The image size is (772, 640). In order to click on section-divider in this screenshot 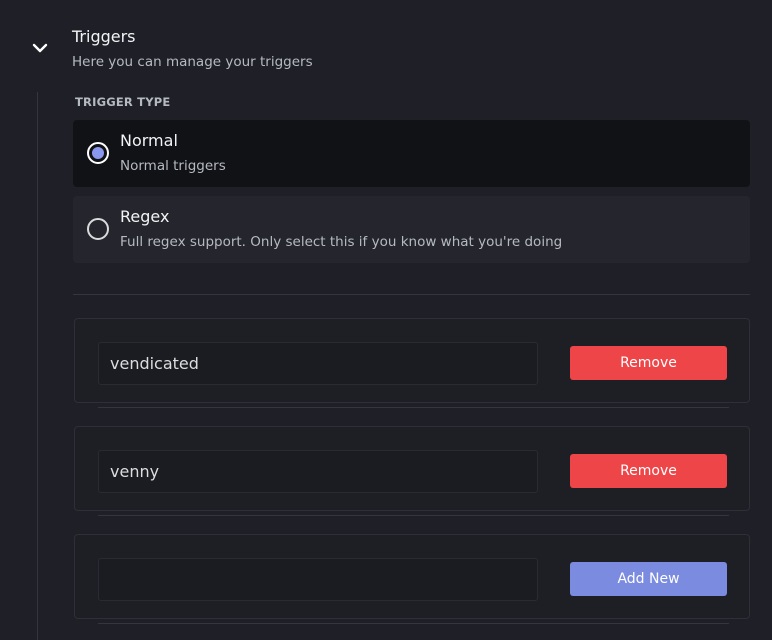, I will do `click(411, 294)`.